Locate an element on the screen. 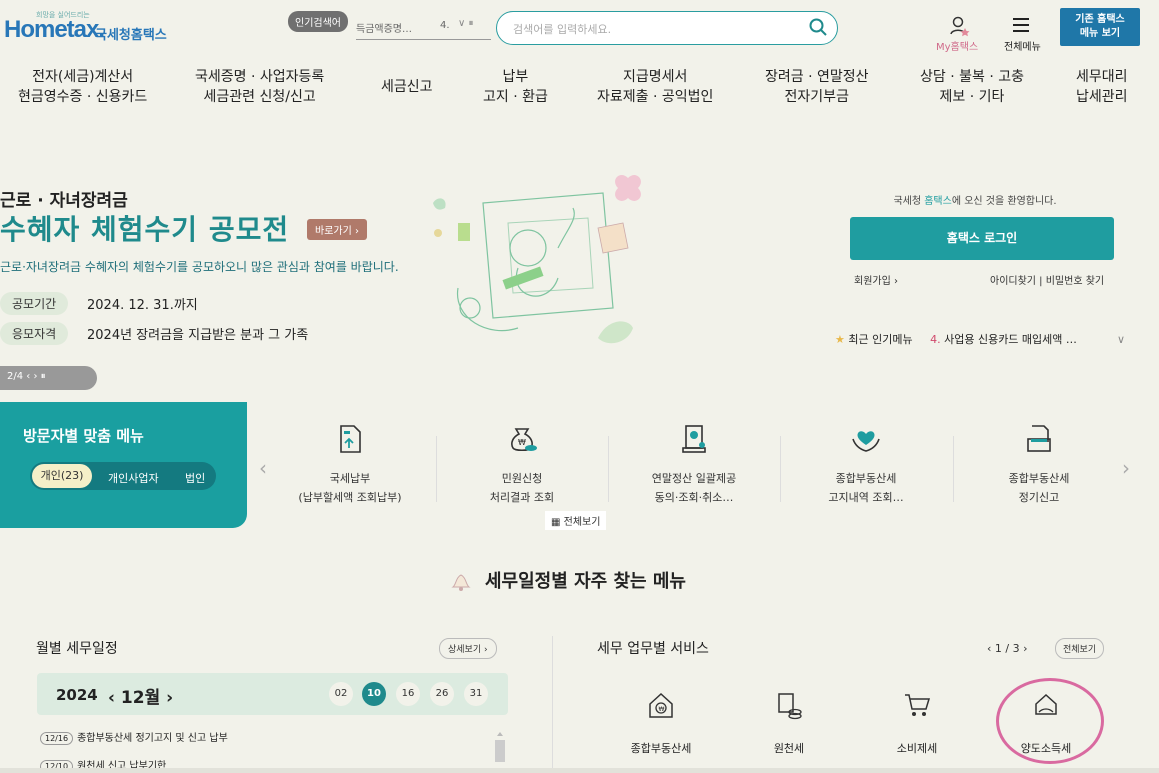 The width and height of the screenshot is (1159, 773). calendar-day-selected: 10 is located at coordinates (374, 694).